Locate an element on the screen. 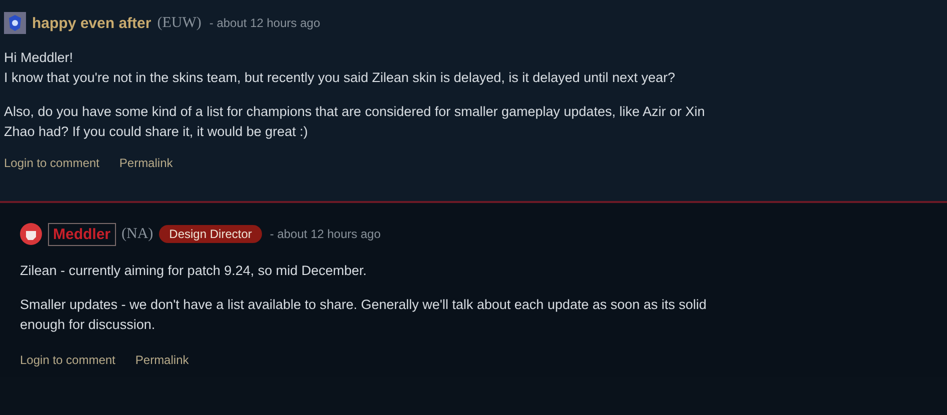 The image size is (947, 415). avatar-icon is located at coordinates (15, 23).